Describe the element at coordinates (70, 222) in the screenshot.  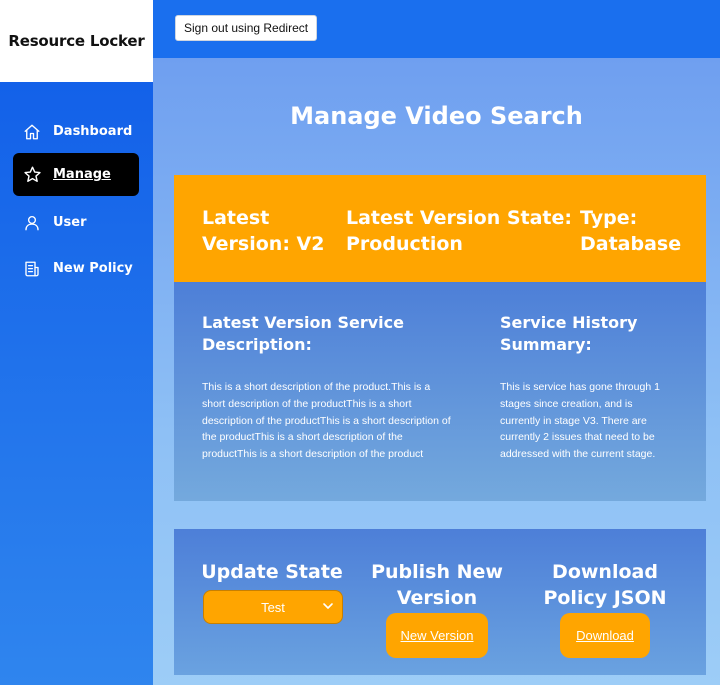
I see `sidebar-item-label: User` at that location.